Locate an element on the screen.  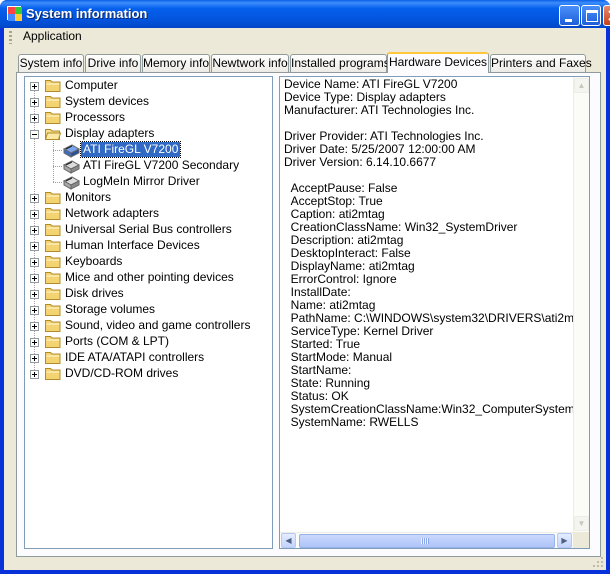
tree-node-category: Human Interface Devices is located at coordinates (148, 246).